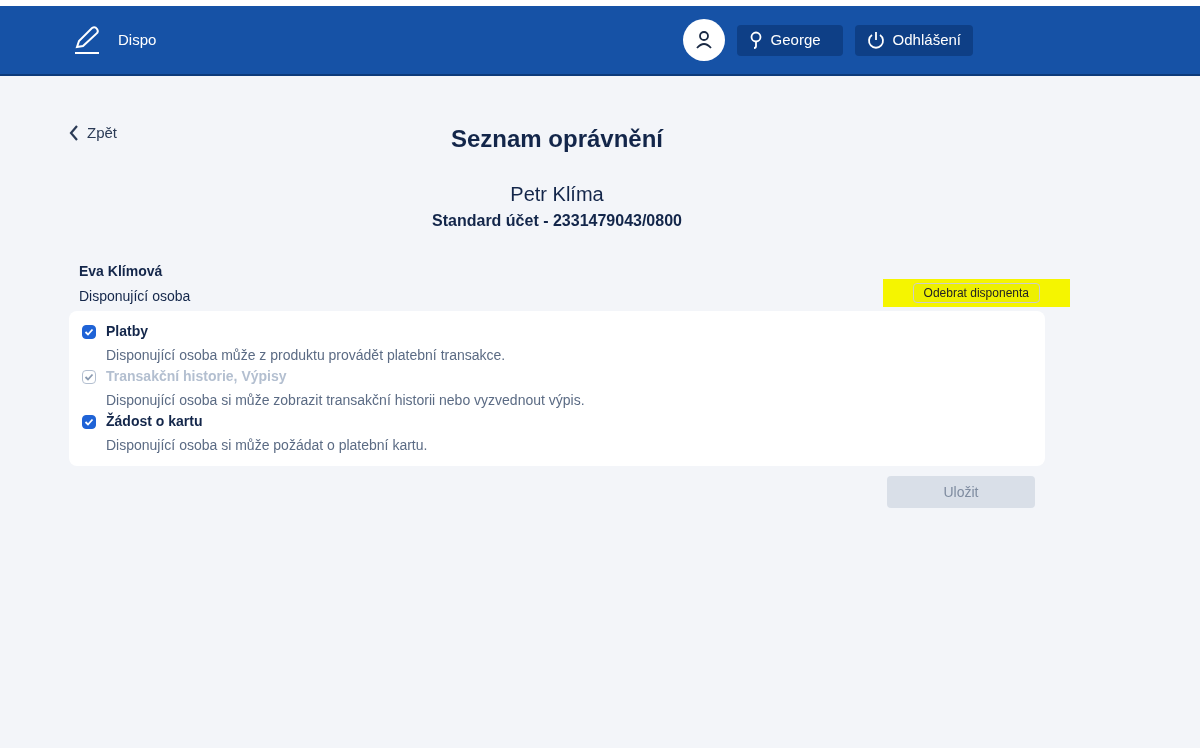  Describe the element at coordinates (557, 194) in the screenshot. I see `owner-name: Petr Klíma` at that location.